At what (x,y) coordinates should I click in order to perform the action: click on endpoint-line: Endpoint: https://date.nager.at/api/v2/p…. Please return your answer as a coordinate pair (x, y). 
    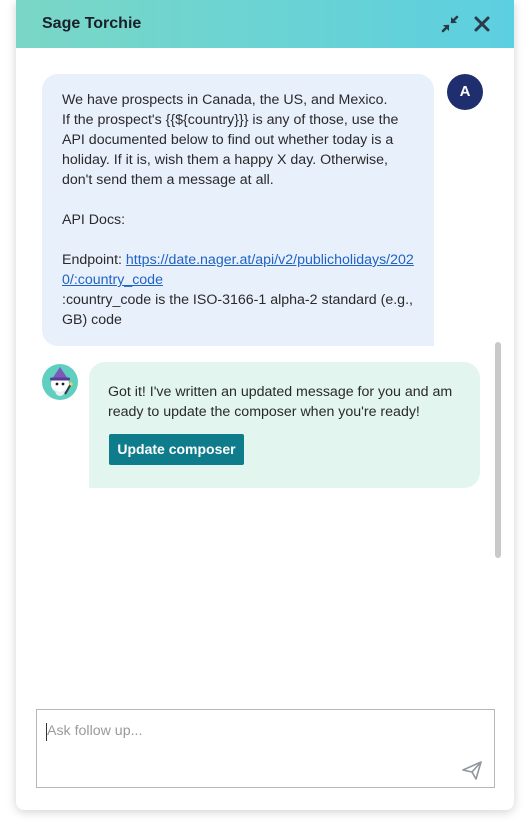
    Looking at the image, I should click on (239, 270).